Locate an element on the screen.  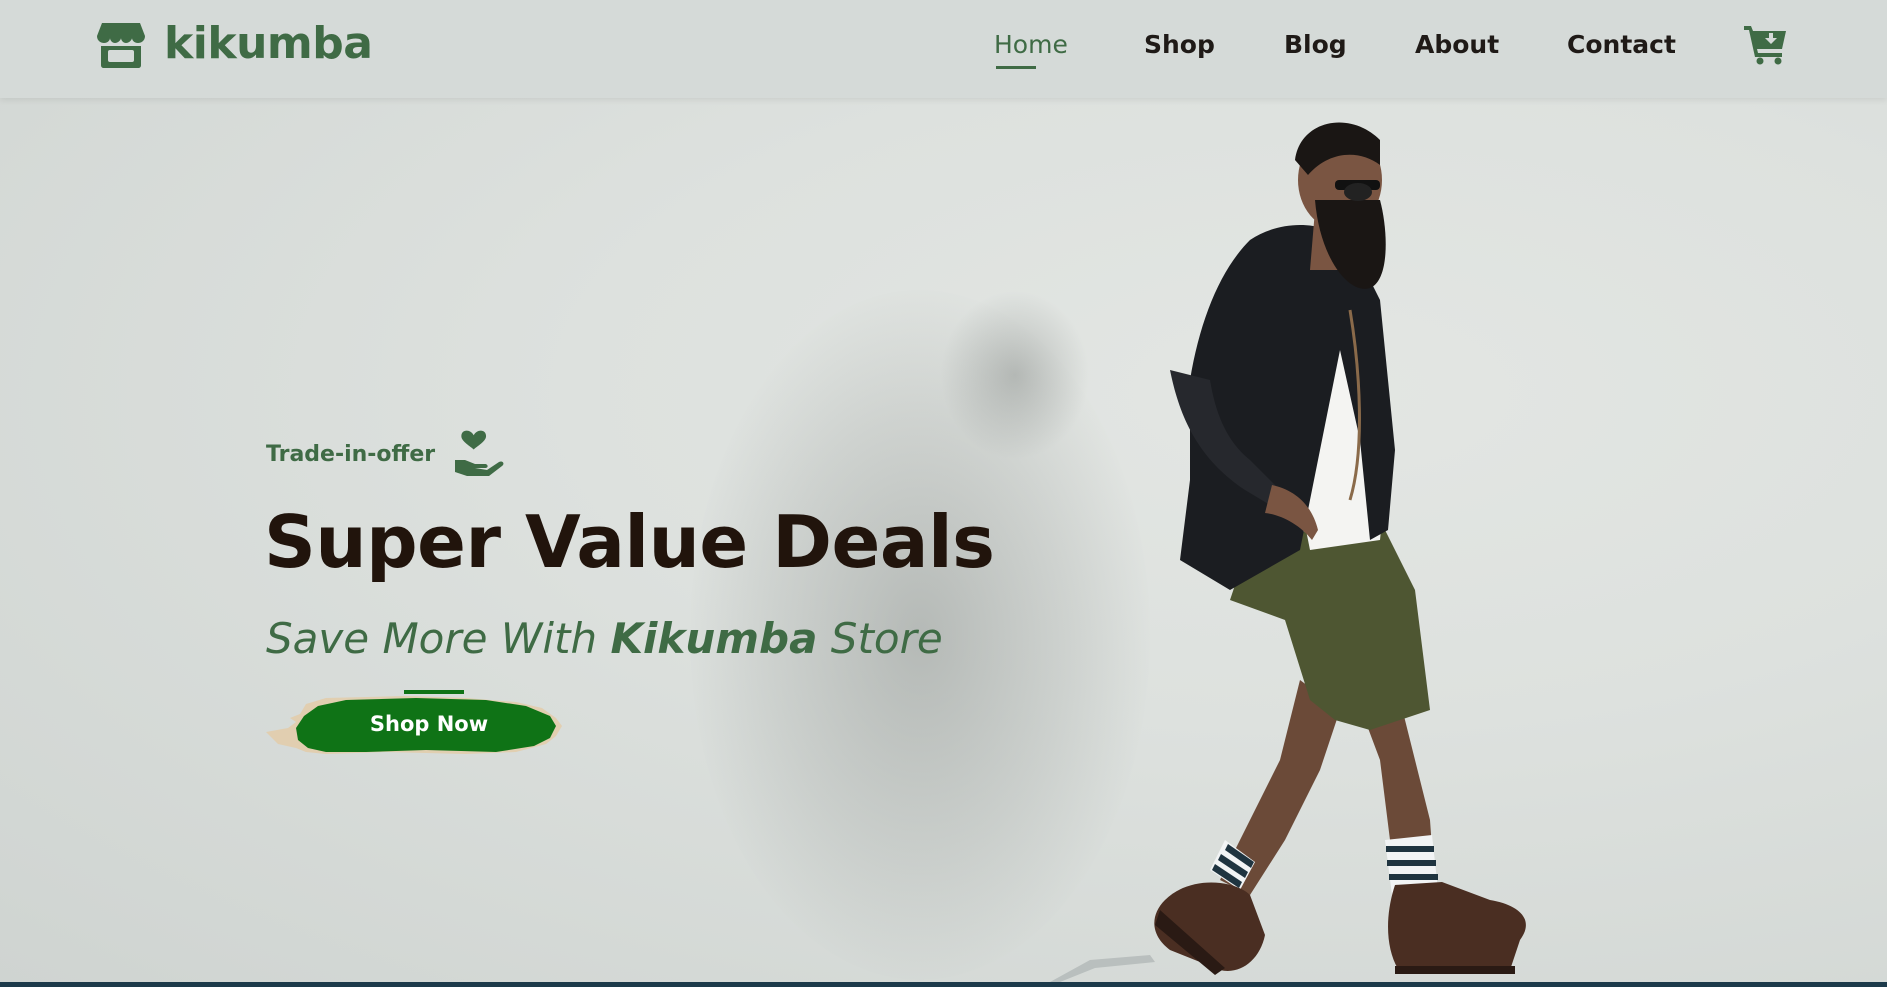
offer-text: Trade-in-offer is located at coordinates (351, 454).